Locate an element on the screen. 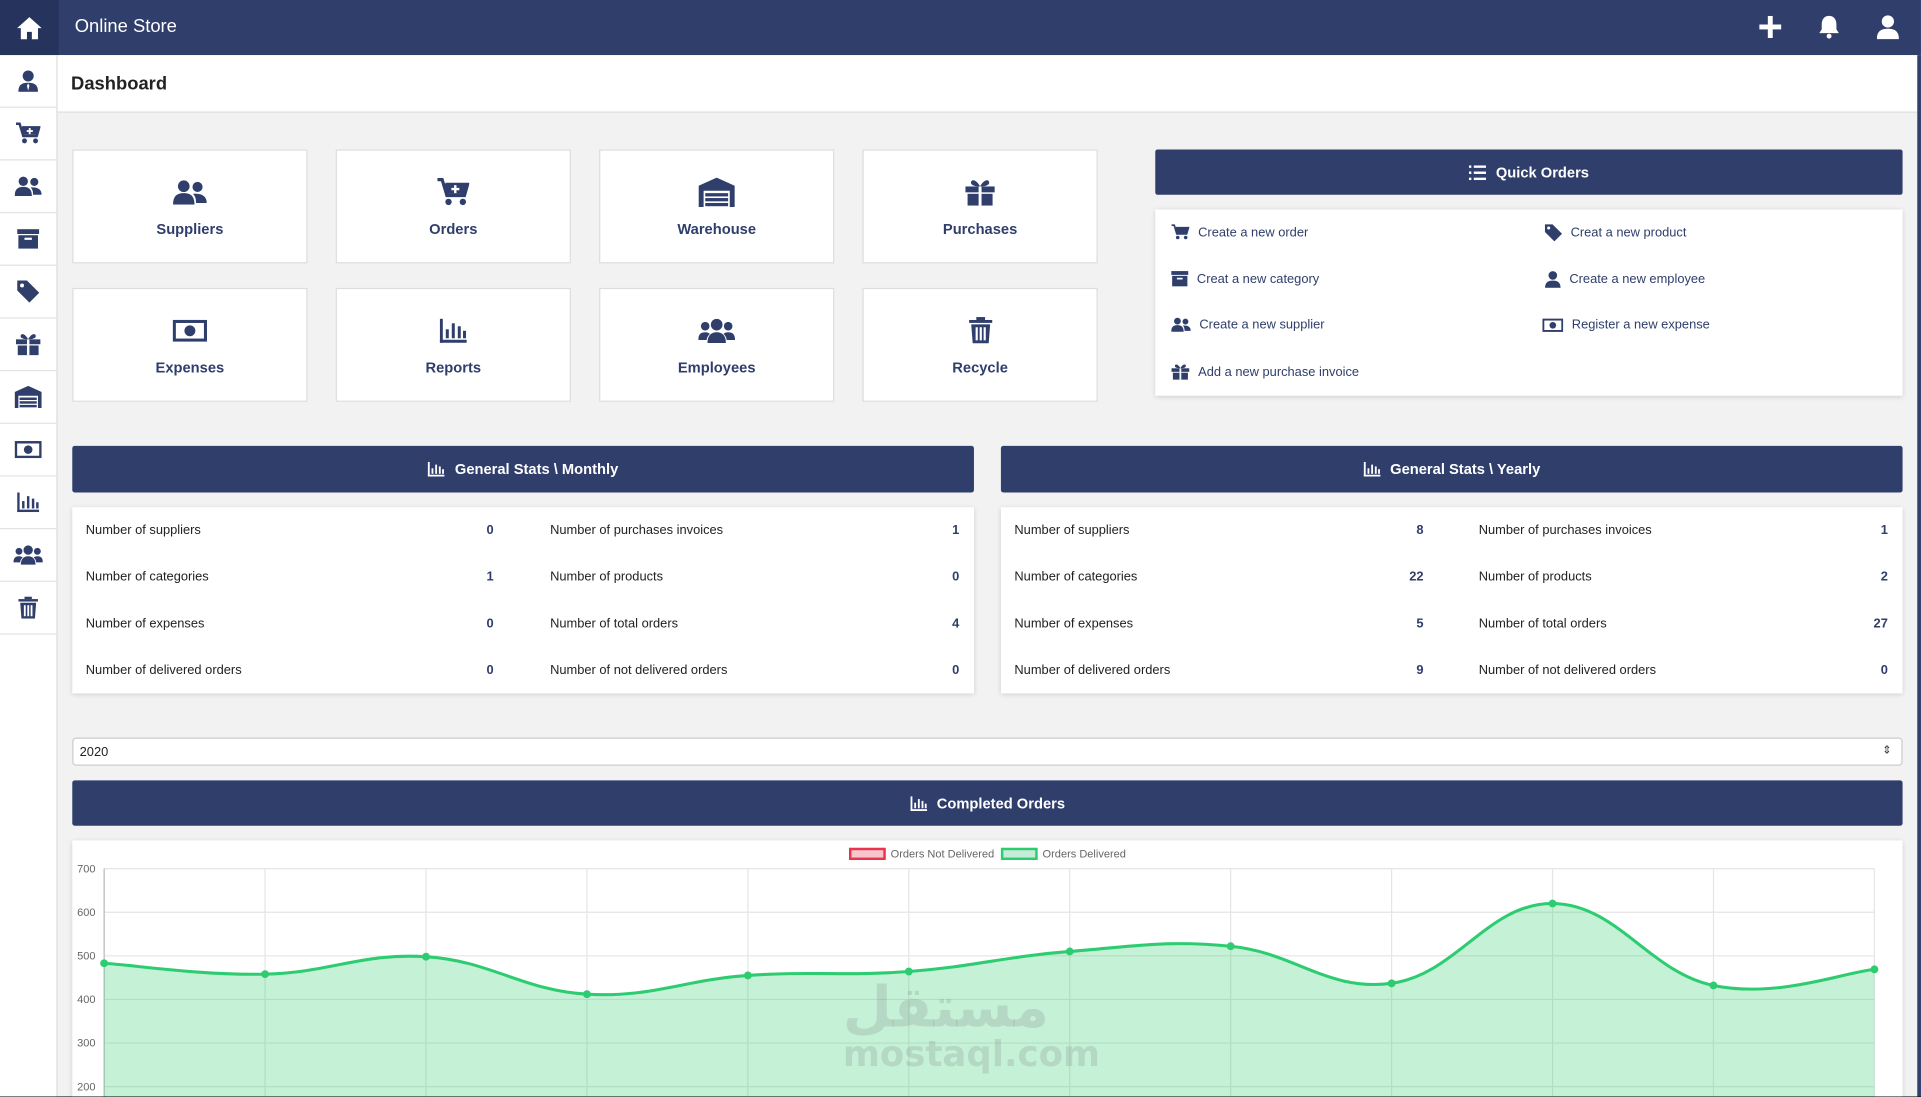  sidebar-item-recycle is located at coordinates (28, 608).